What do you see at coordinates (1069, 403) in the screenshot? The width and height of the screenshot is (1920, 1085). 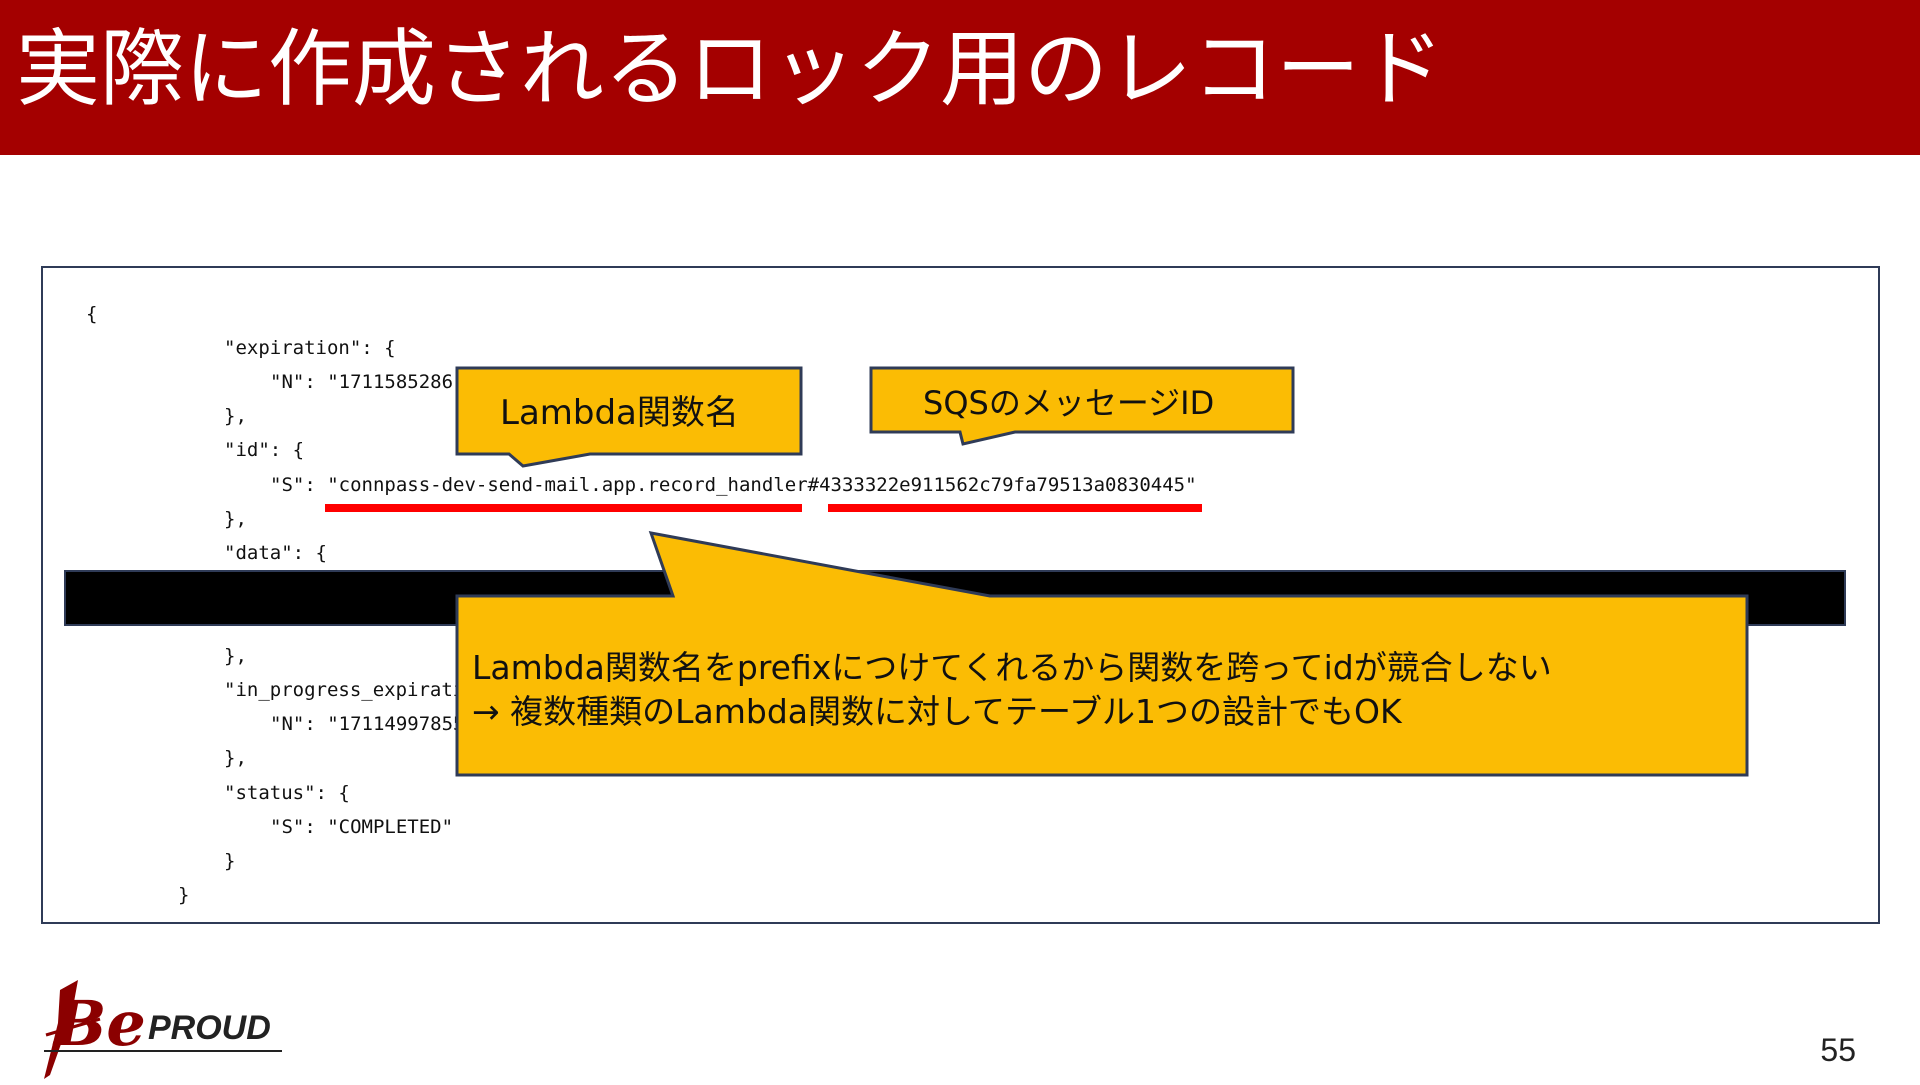 I see `callout-sqs-message-id-label: SQSのメッセージID` at bounding box center [1069, 403].